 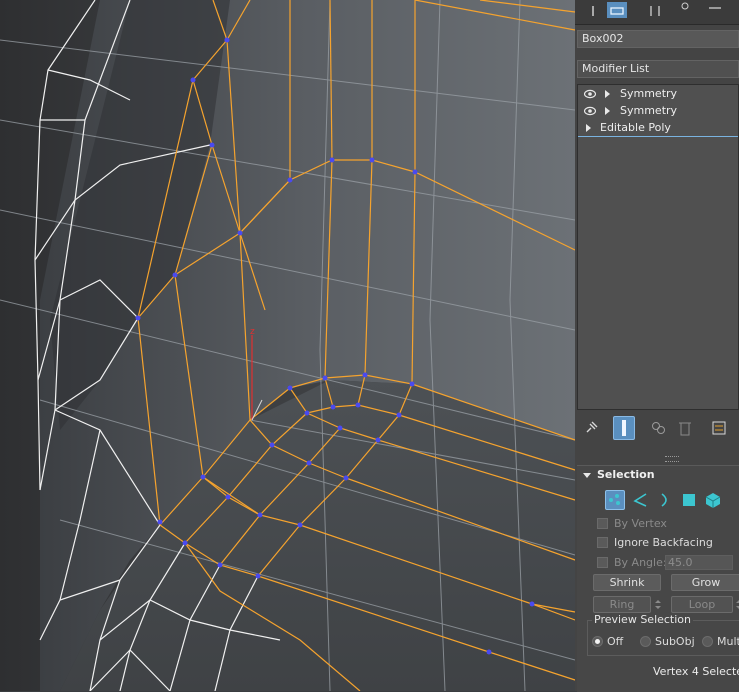 I want to click on stack-item-editable-poly: Editable Poly, so click(x=658, y=128).